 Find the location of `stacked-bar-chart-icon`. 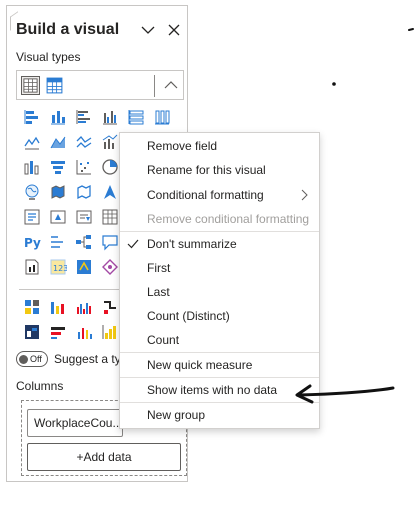

stacked-bar-chart-icon is located at coordinates (32, 116).